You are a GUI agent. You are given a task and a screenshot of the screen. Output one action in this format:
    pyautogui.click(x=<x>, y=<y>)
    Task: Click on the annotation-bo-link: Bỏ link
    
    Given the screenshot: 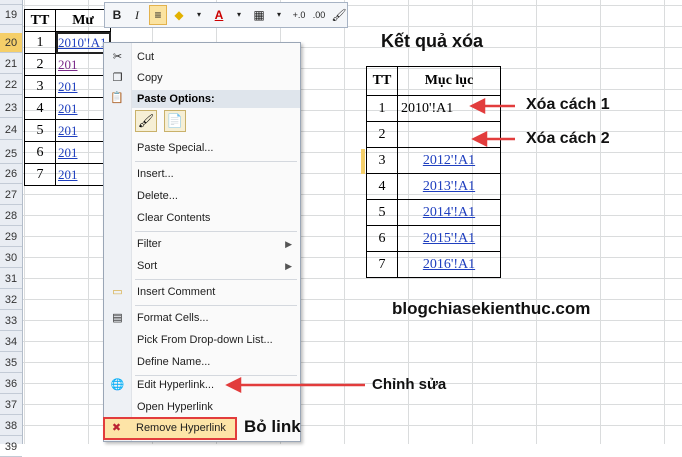 What is the action you would take?
    pyautogui.click(x=272, y=426)
    